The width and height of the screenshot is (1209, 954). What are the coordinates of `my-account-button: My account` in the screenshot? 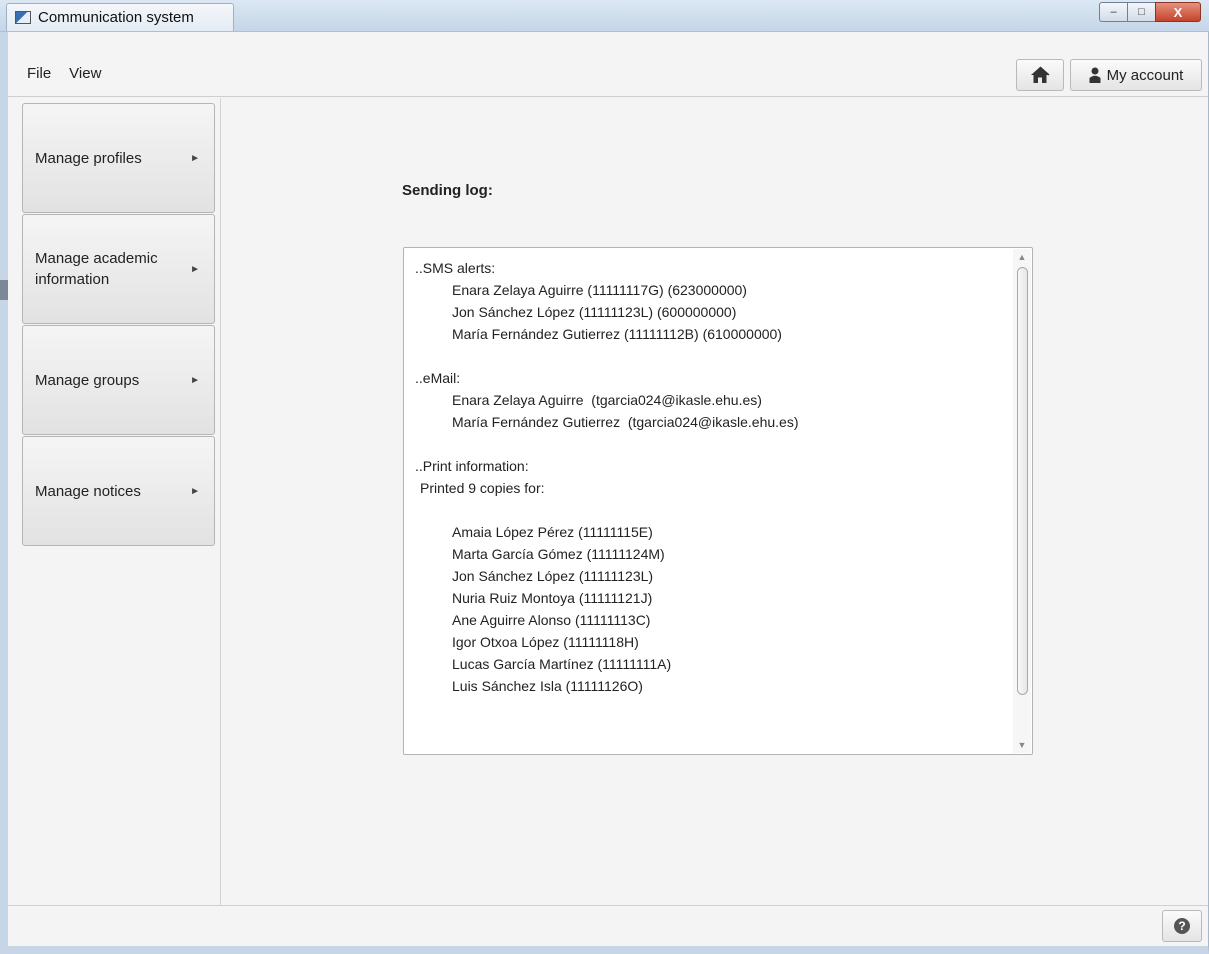 It's located at (1136, 75).